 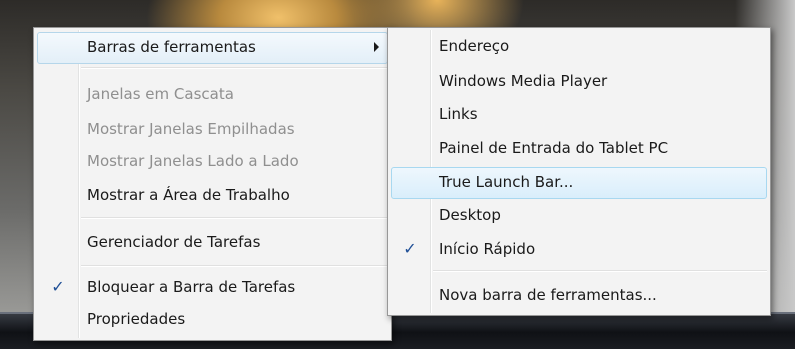 I want to click on menu-item-label: Gerenciador de Tarefas, so click(x=174, y=242).